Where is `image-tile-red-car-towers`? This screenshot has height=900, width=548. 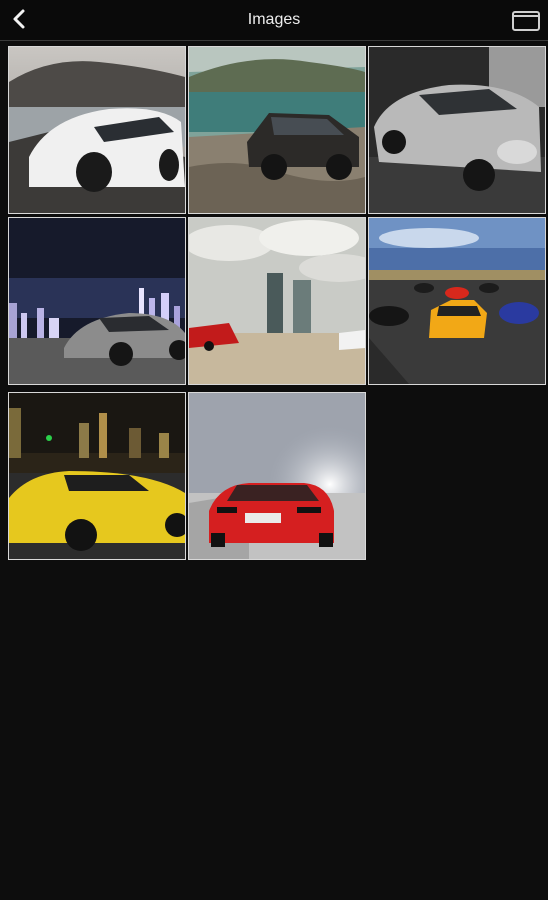 image-tile-red-car-towers is located at coordinates (277, 301).